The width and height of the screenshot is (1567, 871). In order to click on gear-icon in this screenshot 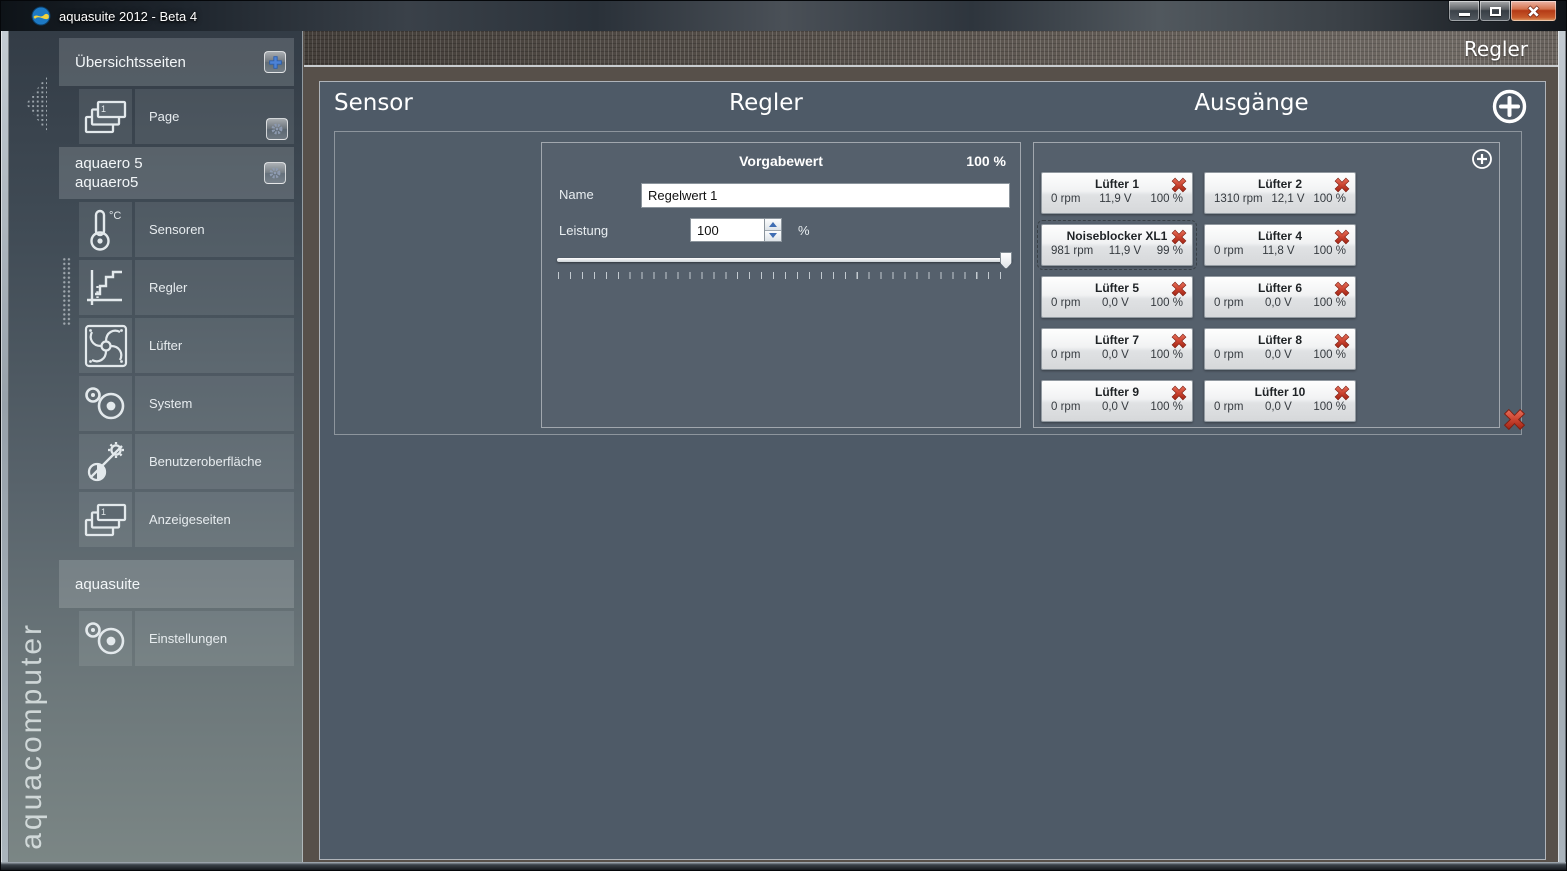, I will do `click(275, 173)`.